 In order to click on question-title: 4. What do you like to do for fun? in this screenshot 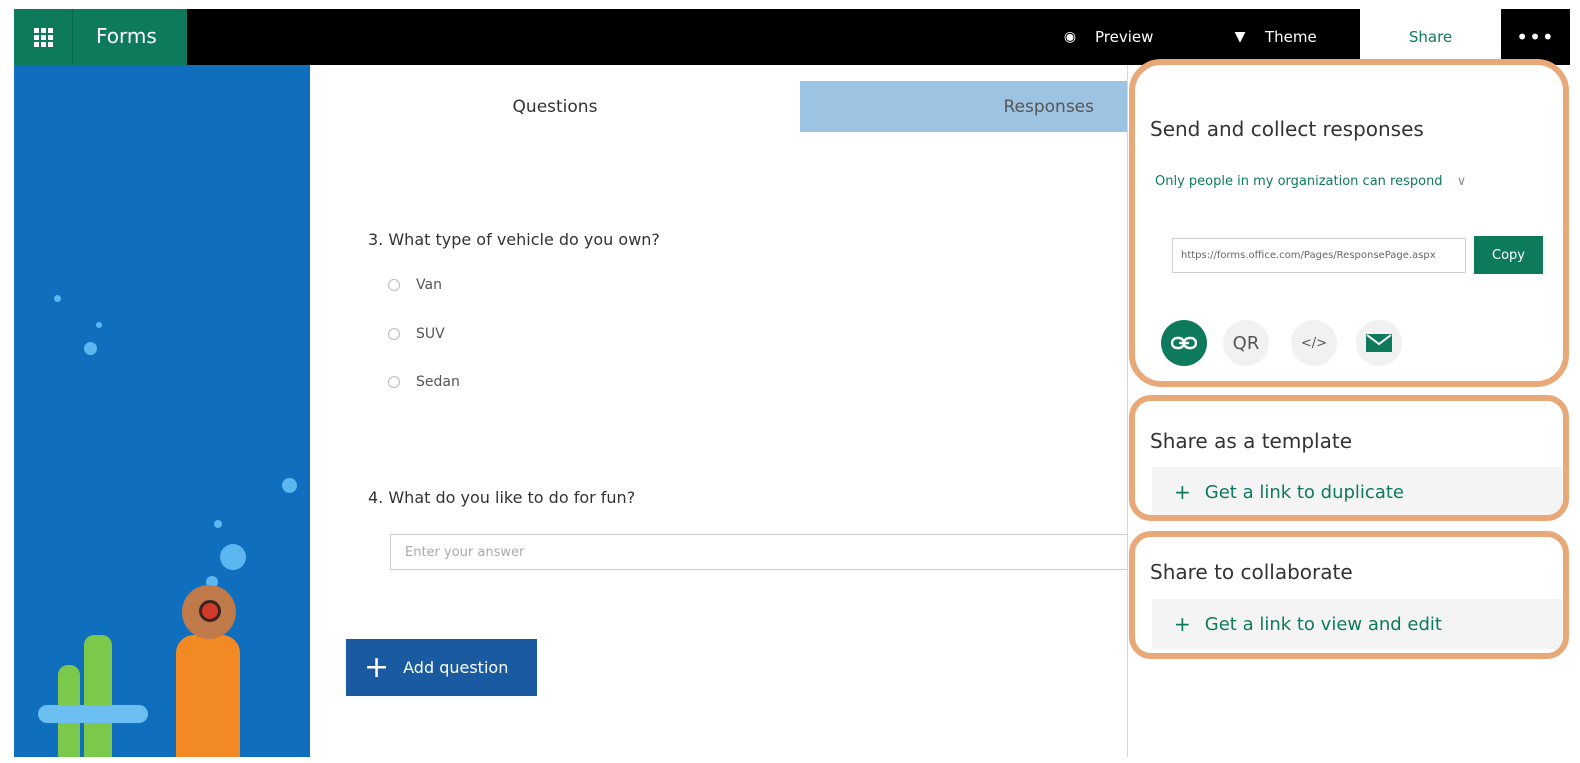, I will do `click(502, 497)`.